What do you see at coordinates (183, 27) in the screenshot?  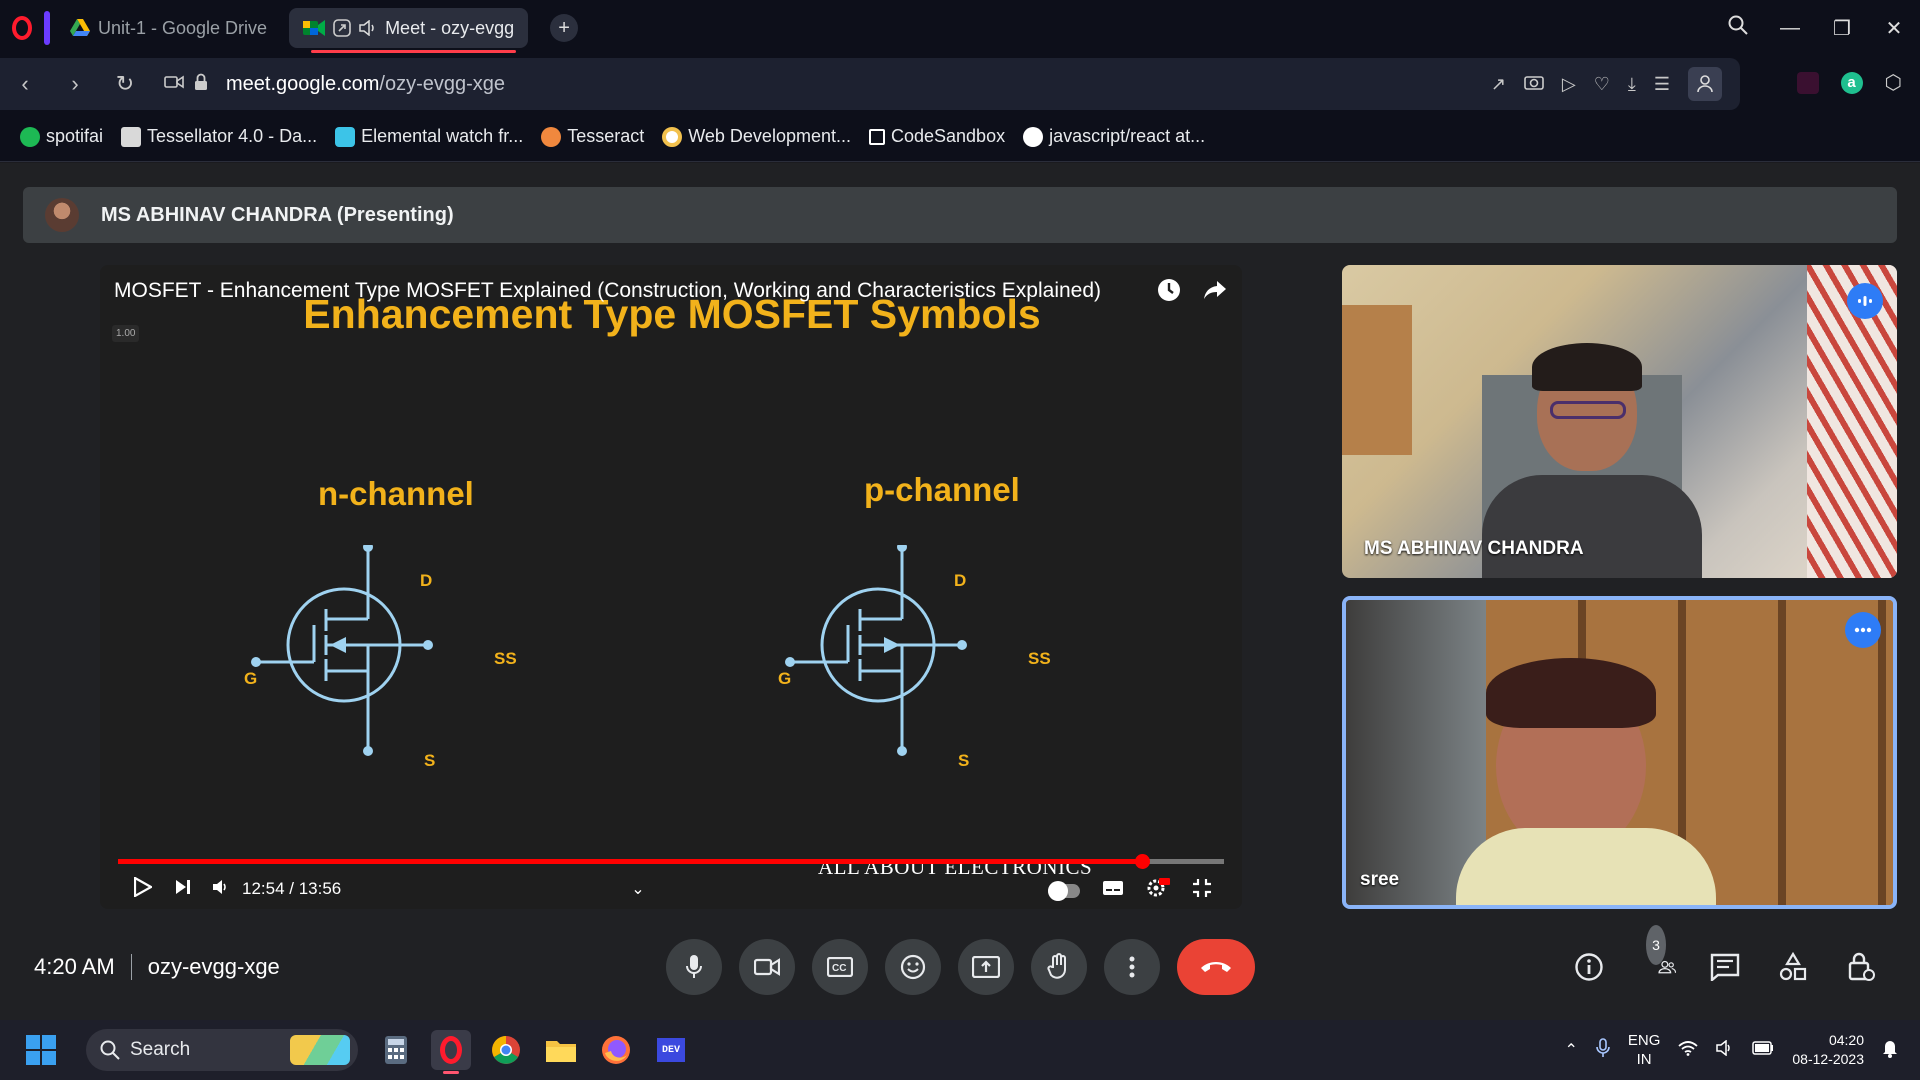 I see `tab-label: Unit-1 - Google Drive` at bounding box center [183, 27].